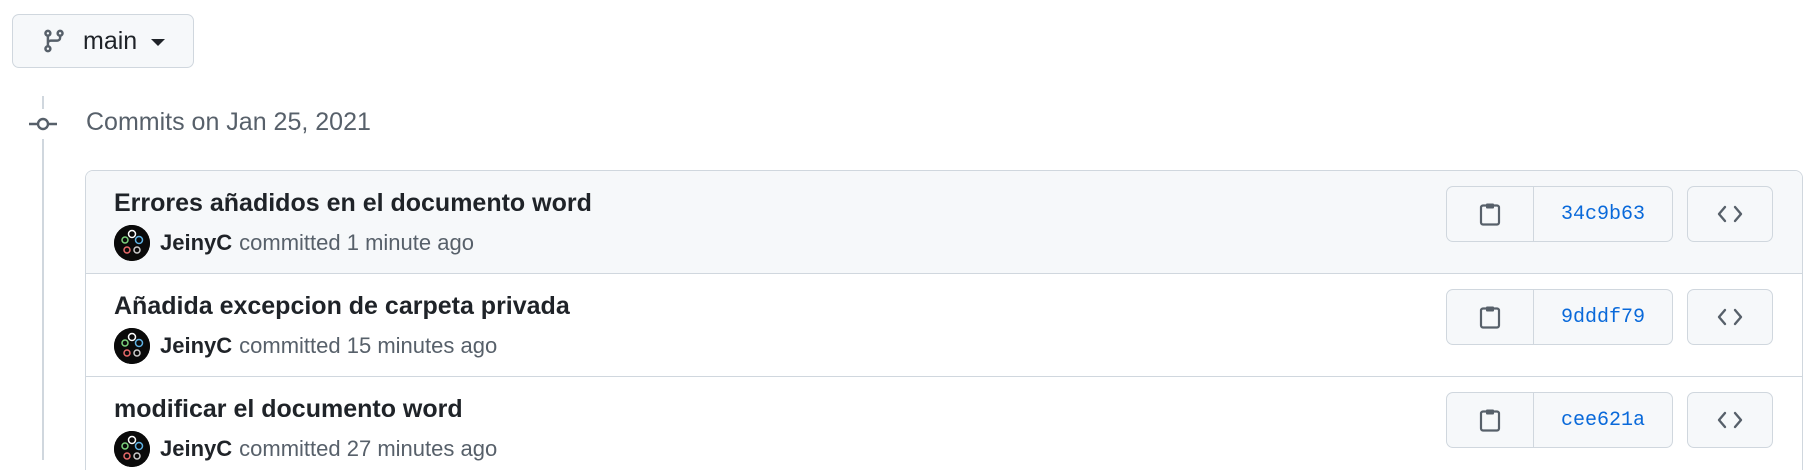 This screenshot has width=1820, height=470. I want to click on commit-time: committed 15 minutes ago, so click(368, 345).